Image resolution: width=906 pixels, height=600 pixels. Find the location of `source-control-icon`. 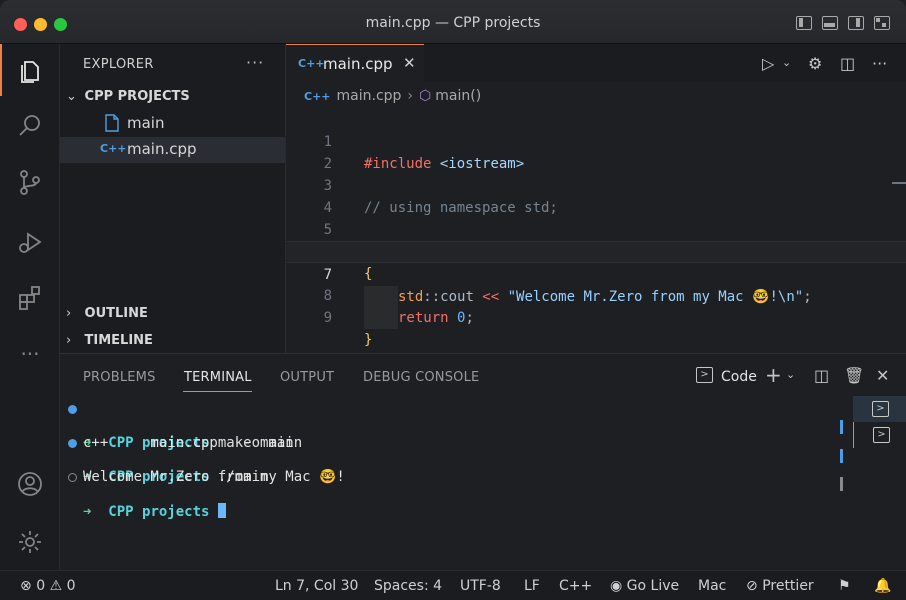

source-control-icon is located at coordinates (30, 182).